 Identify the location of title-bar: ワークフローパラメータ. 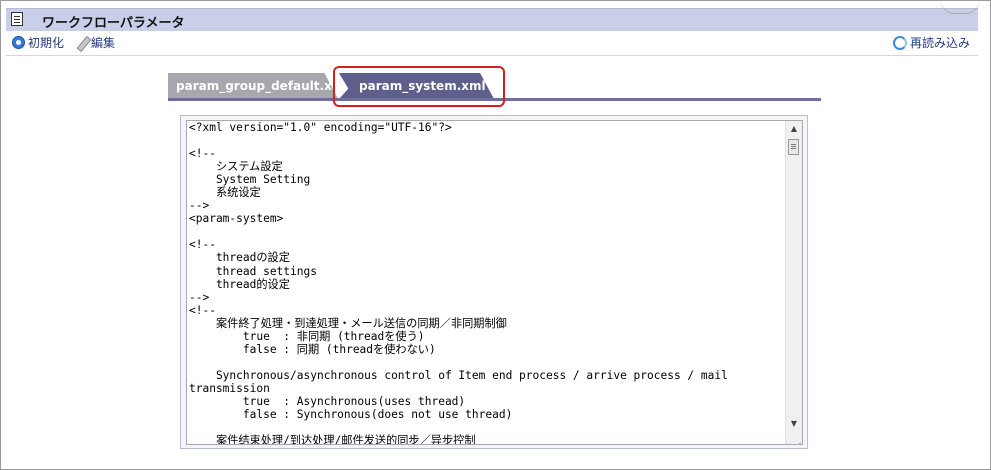
(493, 20).